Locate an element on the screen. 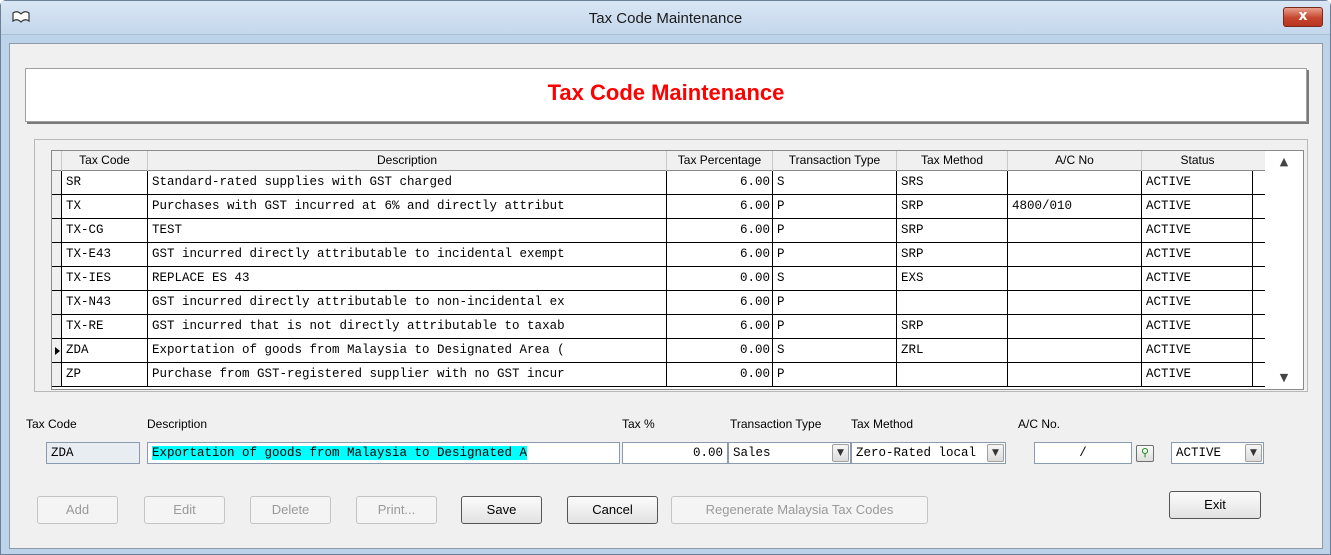 The width and height of the screenshot is (1331, 555). status-select: ACTIVE ▼ is located at coordinates (1217, 453).